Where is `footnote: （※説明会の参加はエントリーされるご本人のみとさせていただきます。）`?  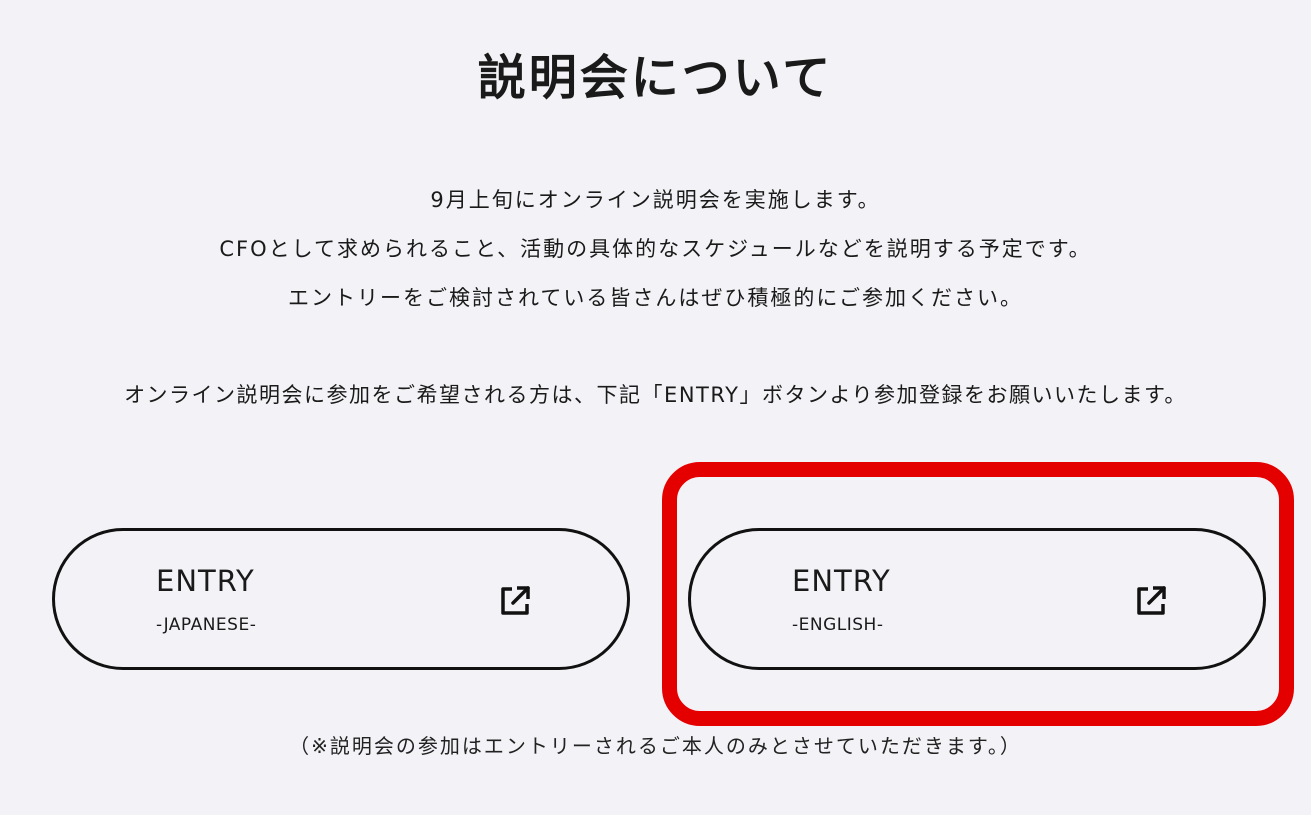 footnote: （※説明会の参加はエントリーされるご本人のみとさせていただきます。） is located at coordinates (655, 746).